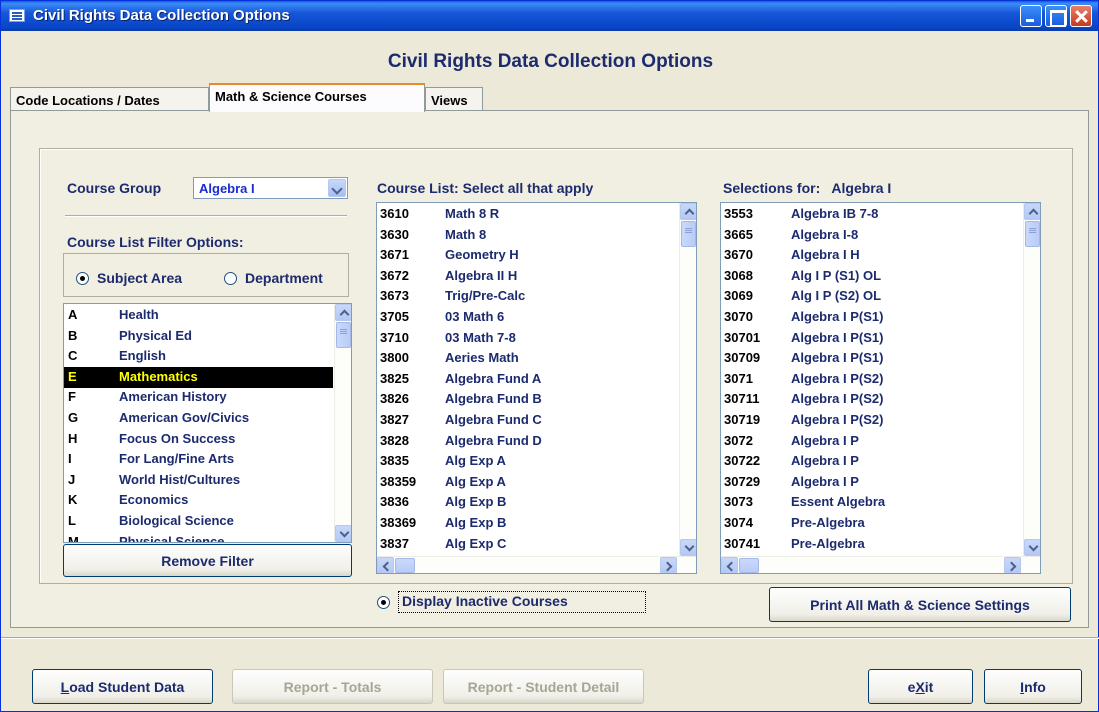 The image size is (1099, 712). What do you see at coordinates (1031, 16) in the screenshot?
I see `minimize-button` at bounding box center [1031, 16].